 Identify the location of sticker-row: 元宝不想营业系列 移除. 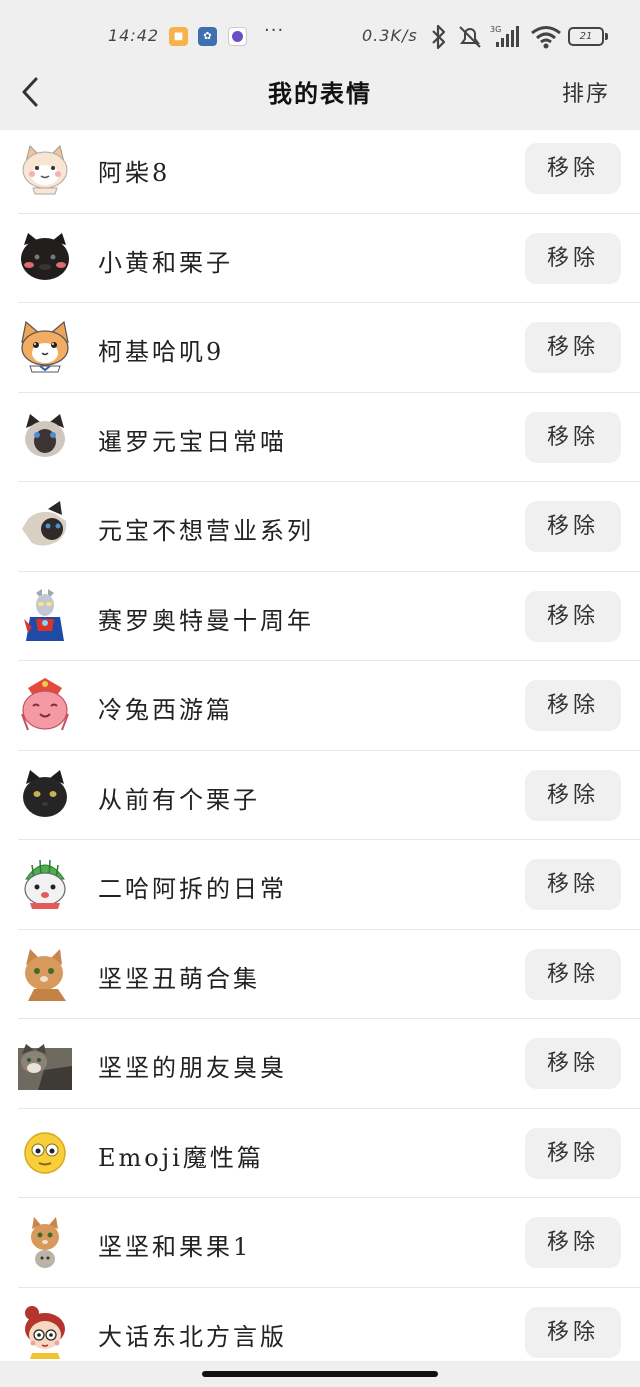
(320, 527).